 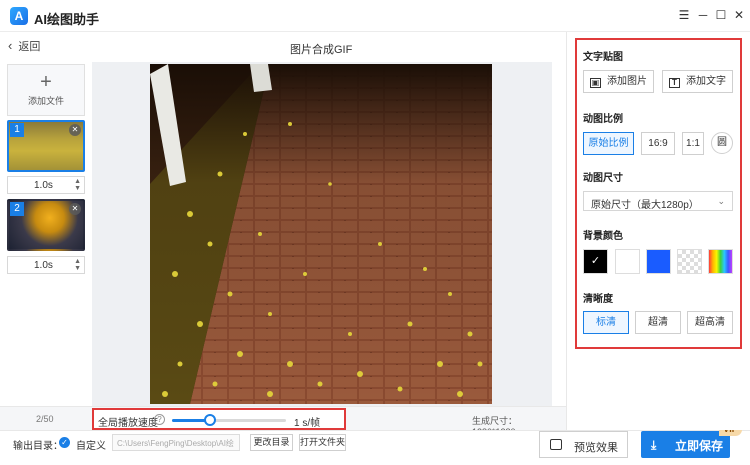 What do you see at coordinates (627, 261) in the screenshot?
I see `bg-swatch-white` at bounding box center [627, 261].